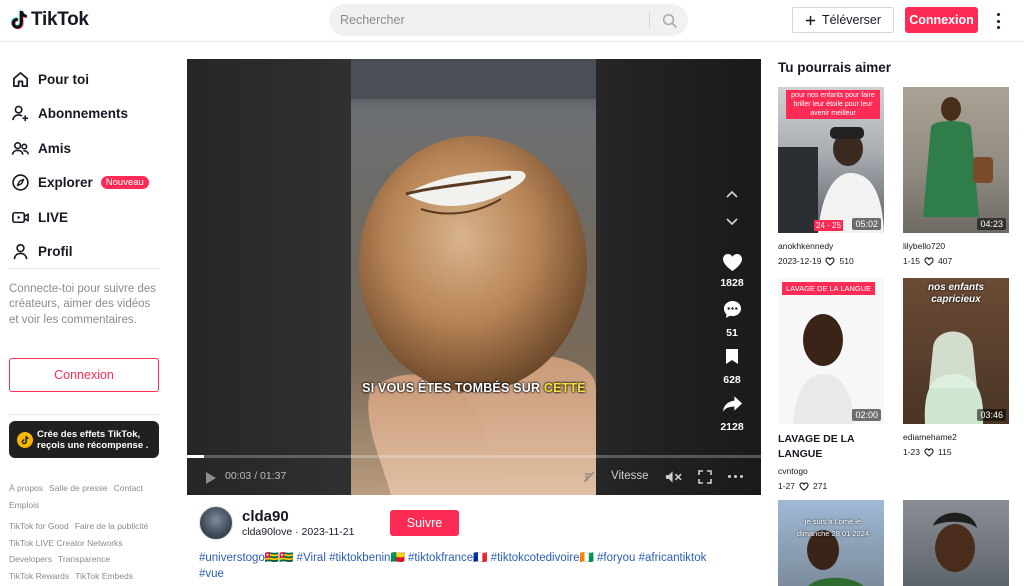 This screenshot has height=586, width=1024. Describe the element at coordinates (124, 183) in the screenshot. I see `new-badge: Nouveau` at that location.